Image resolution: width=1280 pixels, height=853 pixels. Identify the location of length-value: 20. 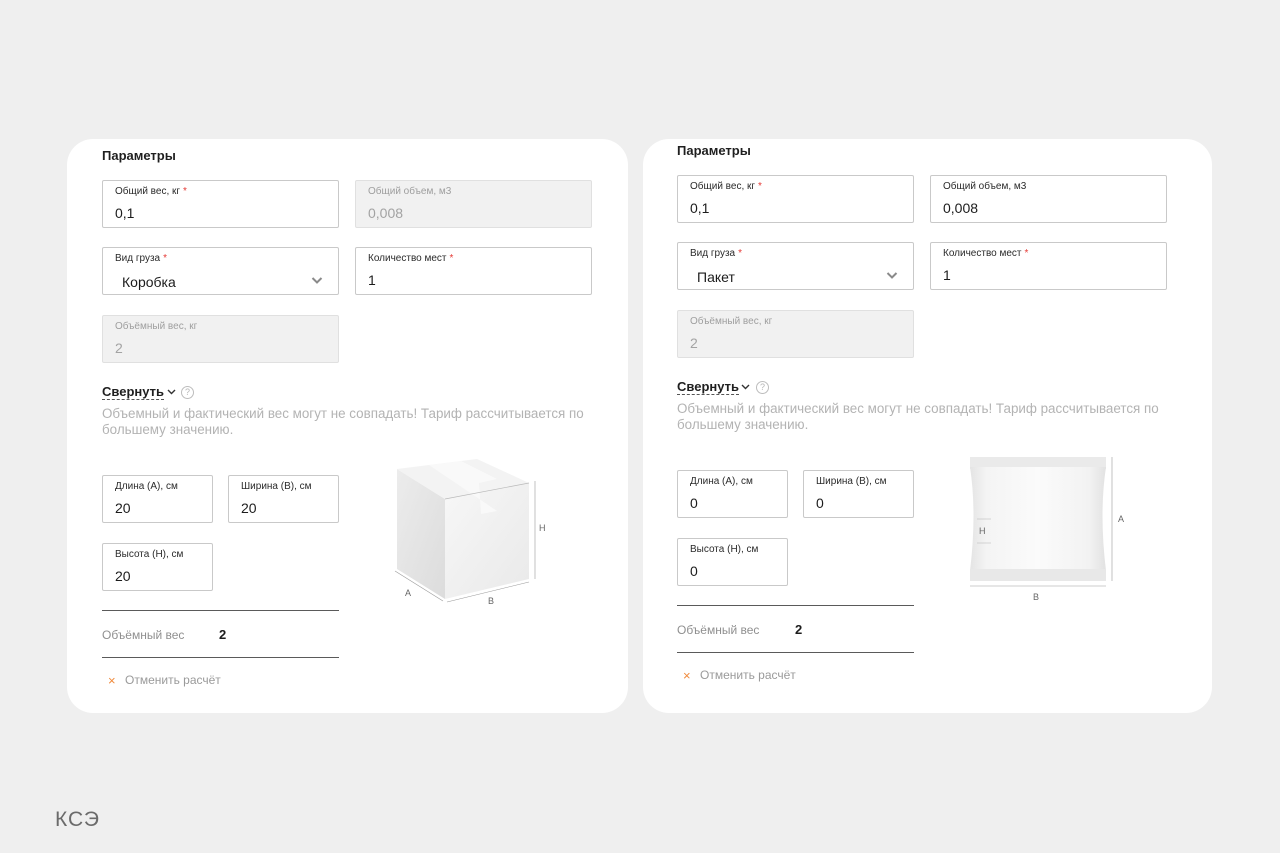
(123, 508).